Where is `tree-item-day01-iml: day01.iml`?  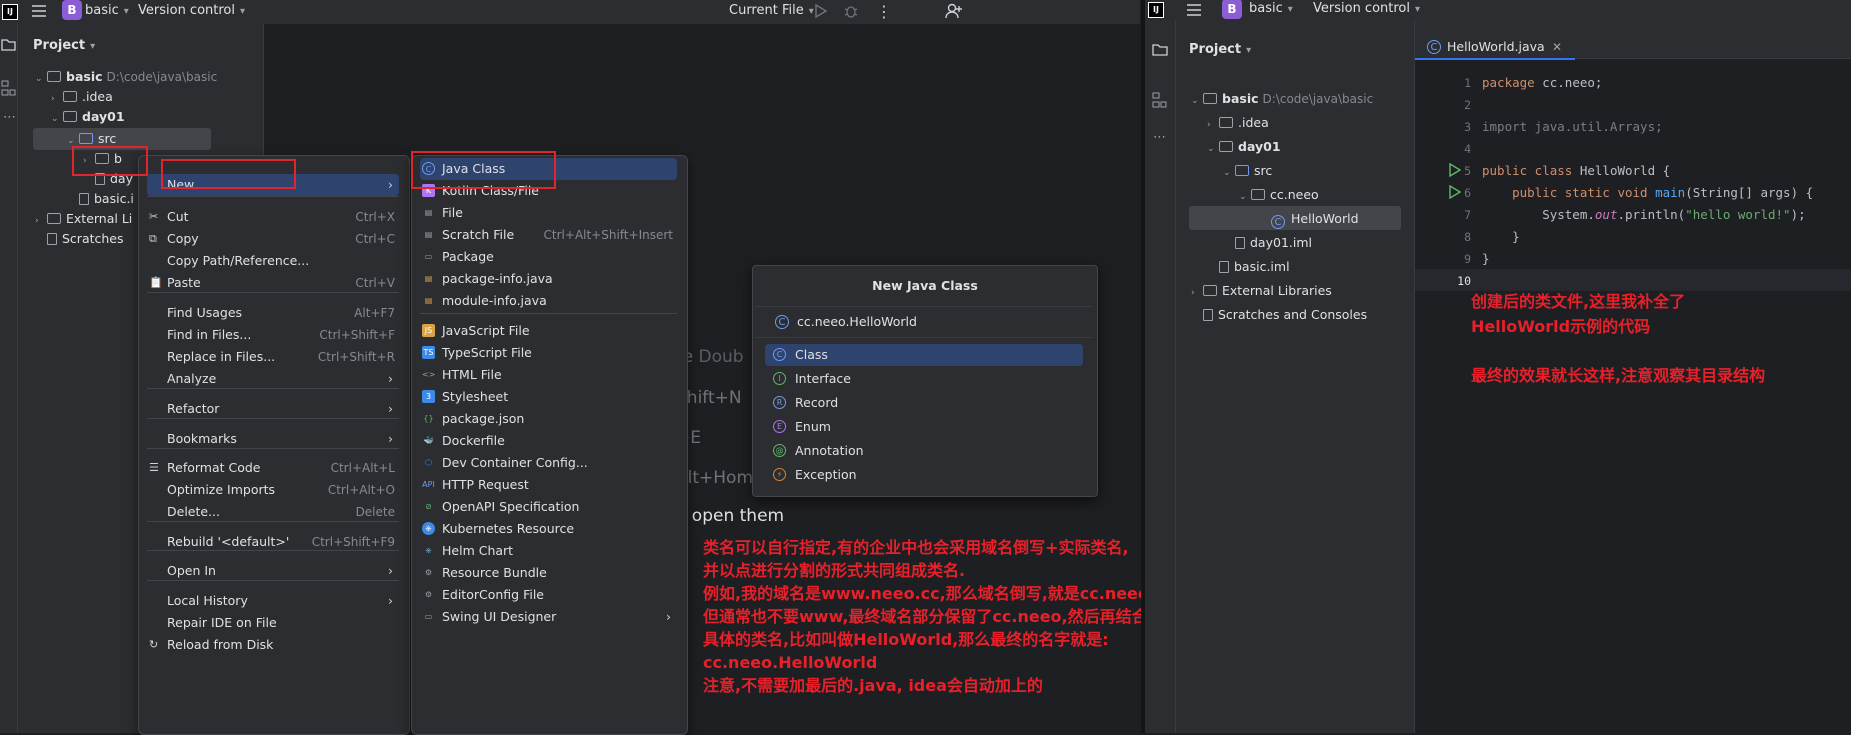 tree-item-day01-iml: day01.iml is located at coordinates (1267, 243).